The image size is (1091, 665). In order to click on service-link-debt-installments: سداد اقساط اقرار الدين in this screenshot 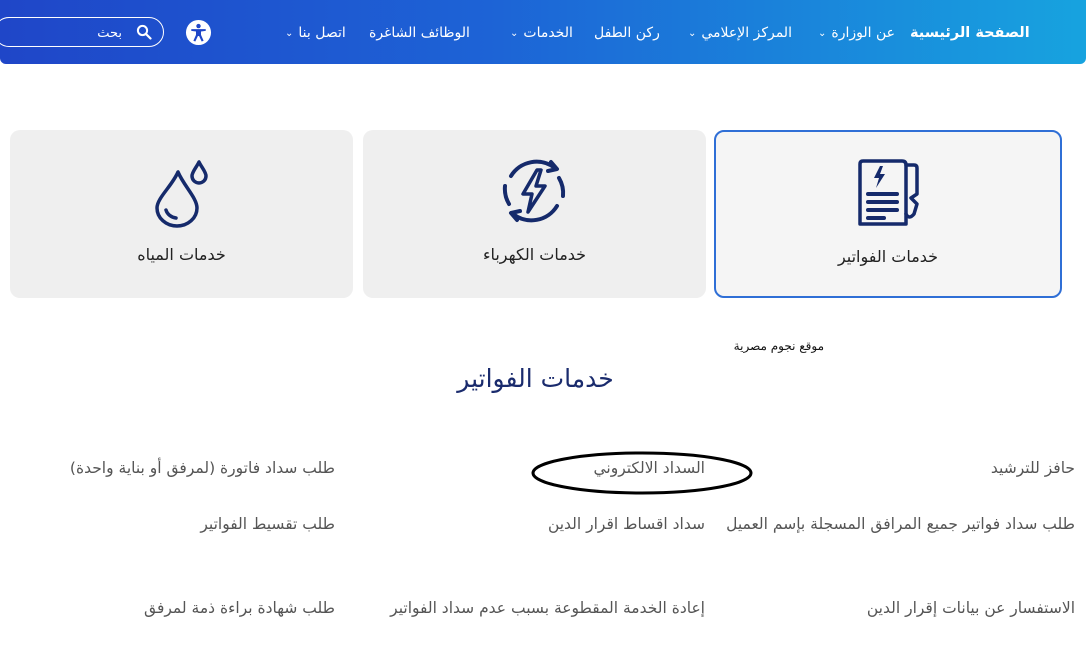, I will do `click(582, 524)`.